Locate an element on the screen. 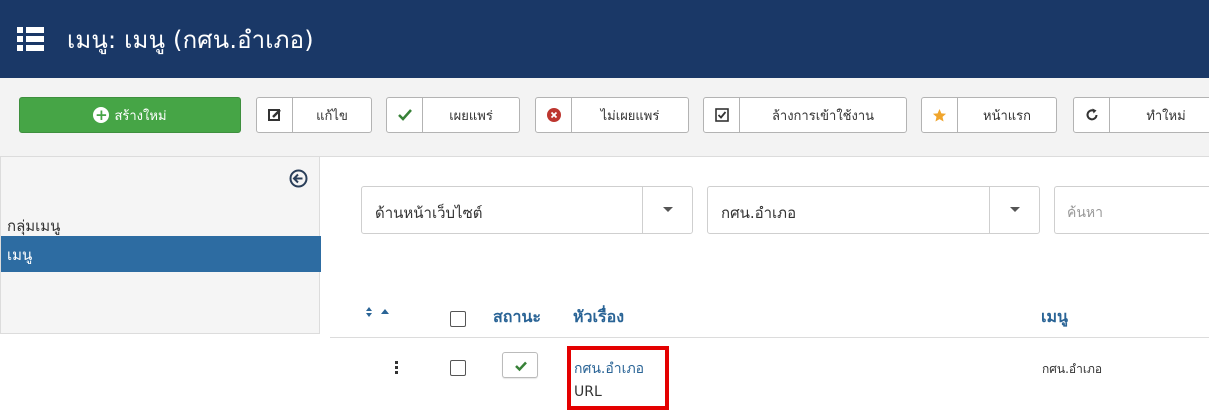  sidebar-item-label: กลุ่มเมนู is located at coordinates (34, 226).